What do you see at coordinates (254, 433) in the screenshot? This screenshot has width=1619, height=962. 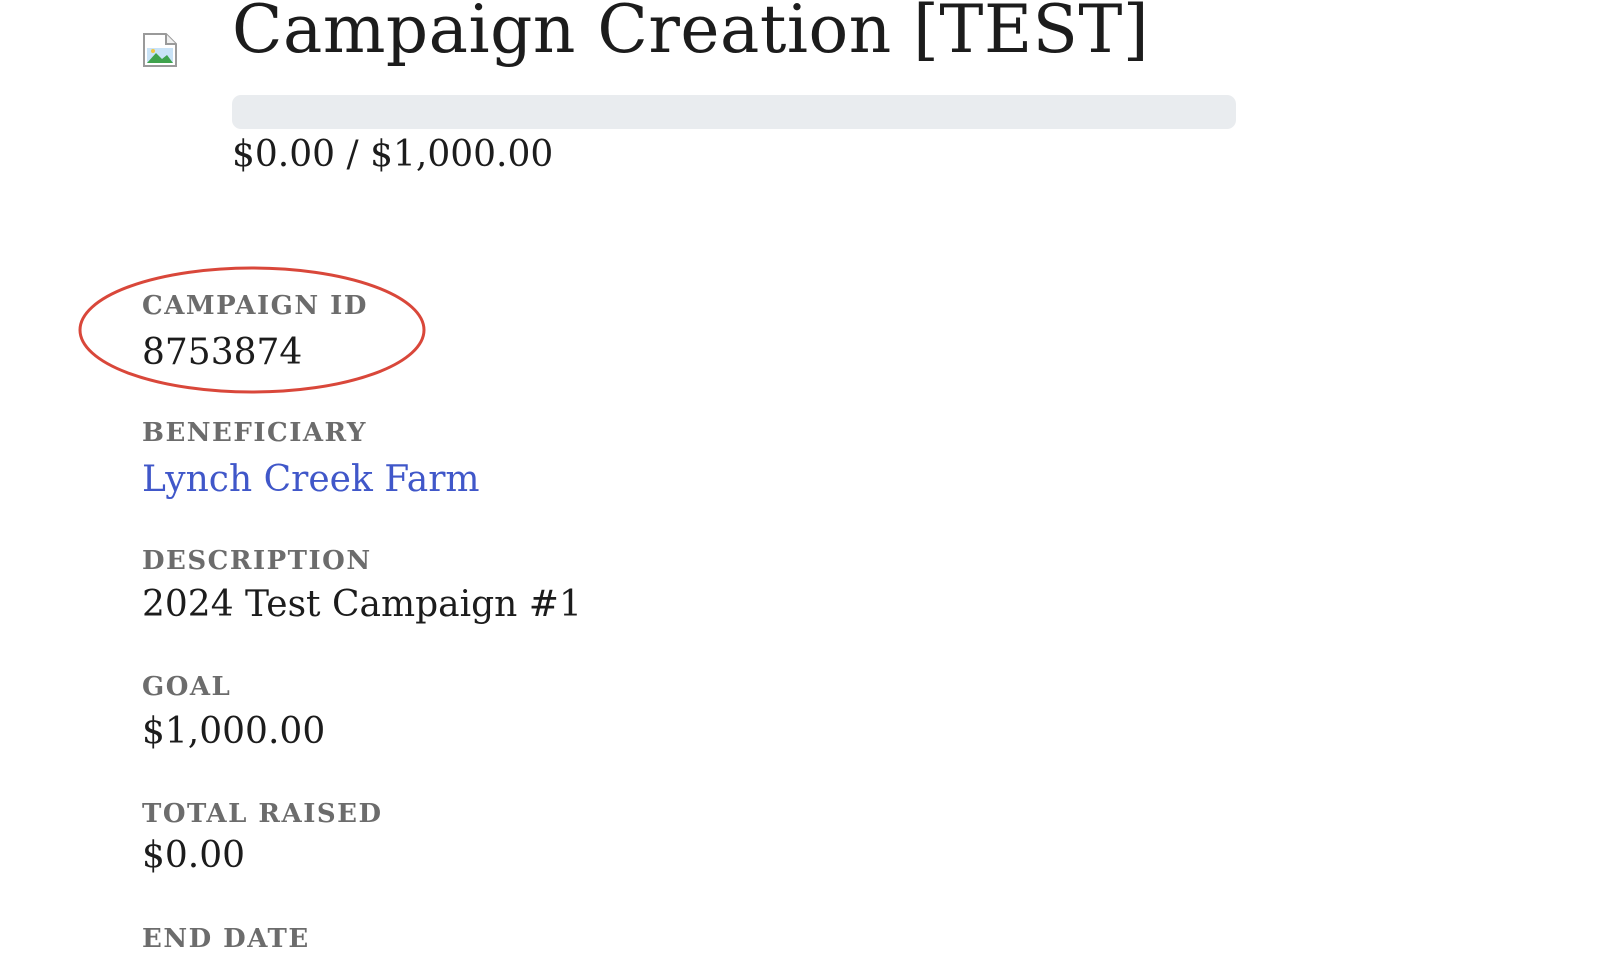 I see `beneficiary-label: BENEFICIARY` at bounding box center [254, 433].